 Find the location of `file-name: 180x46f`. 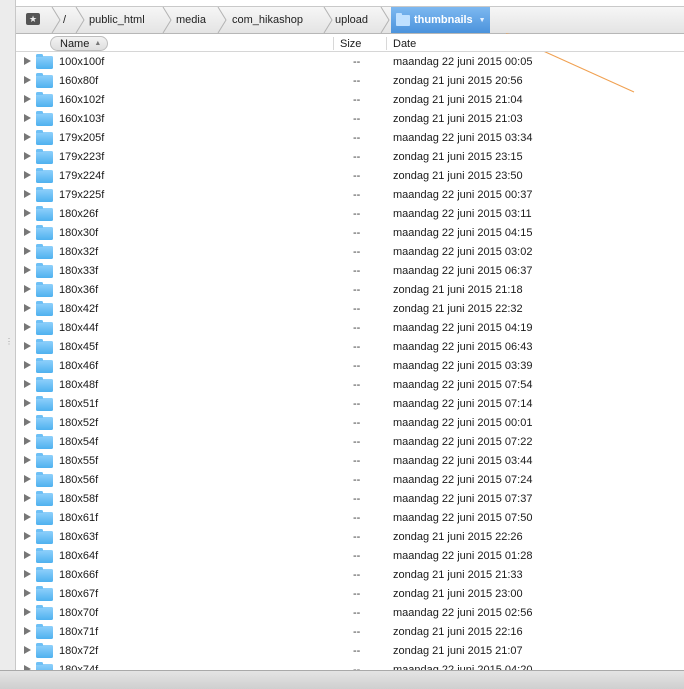

file-name: 180x46f is located at coordinates (79, 366).